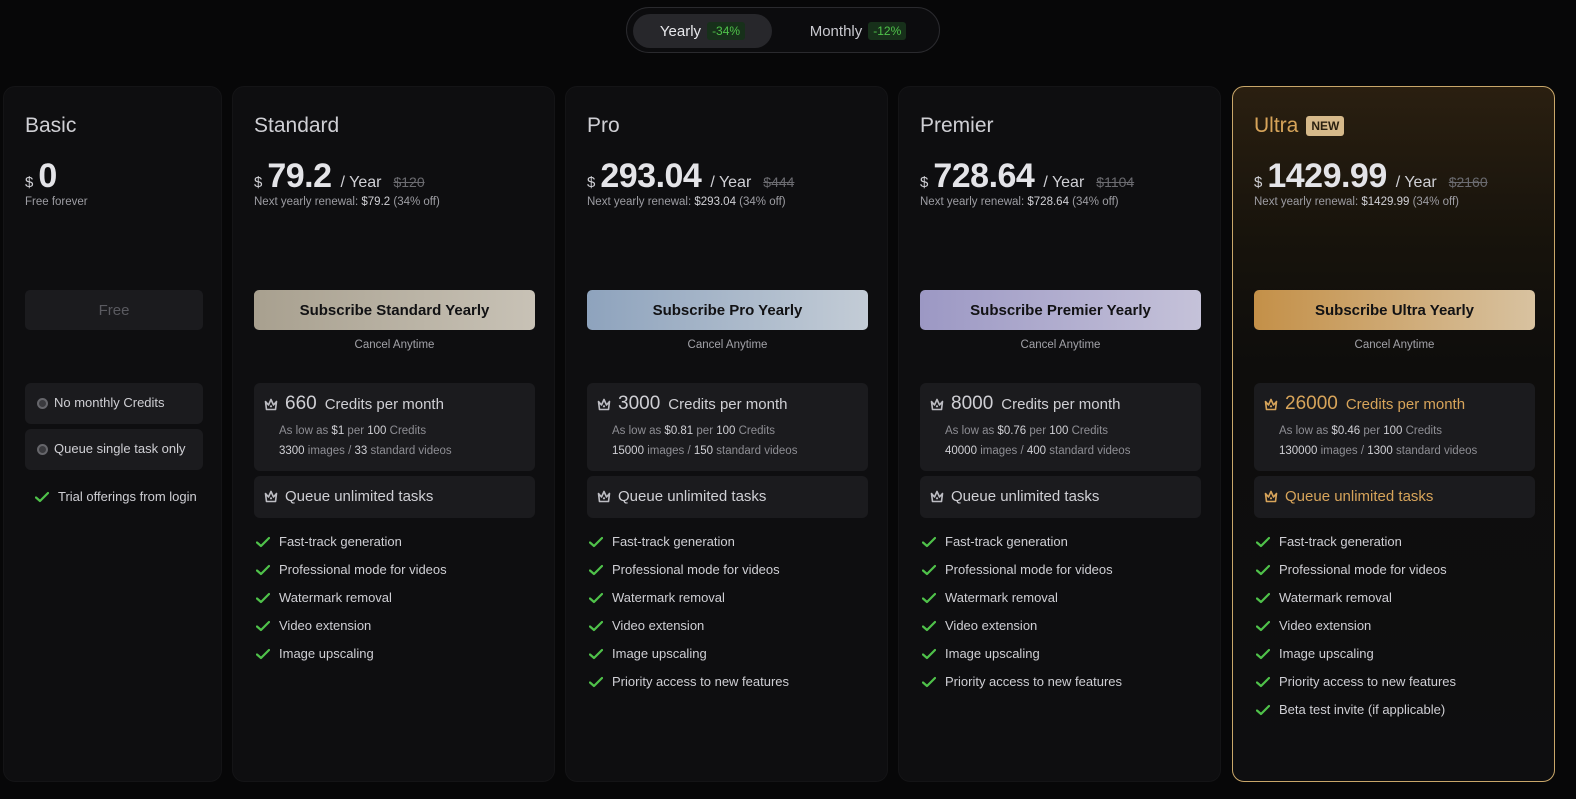 The height and width of the screenshot is (799, 1576). Describe the element at coordinates (116, 496) in the screenshot. I see `feature-item: Trial offerings from login` at that location.